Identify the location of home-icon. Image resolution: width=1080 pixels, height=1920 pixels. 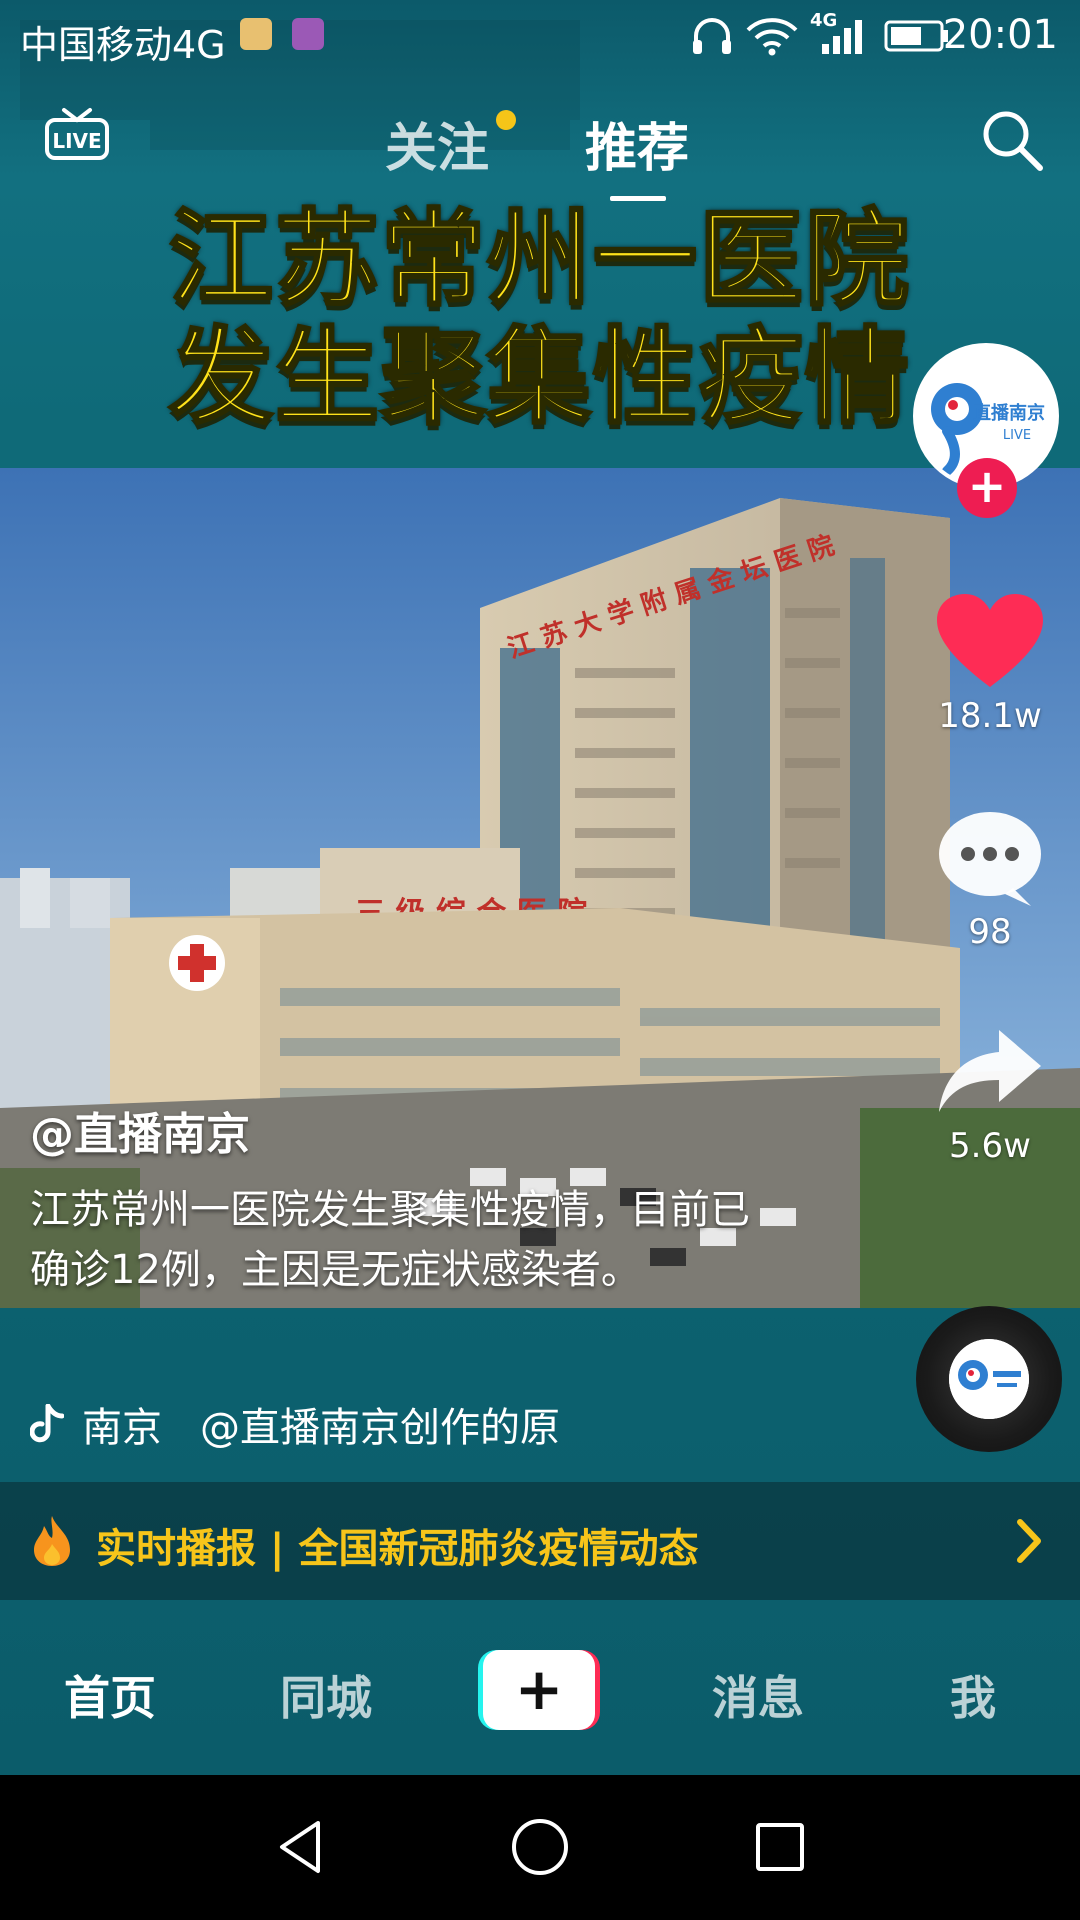
(540, 1847).